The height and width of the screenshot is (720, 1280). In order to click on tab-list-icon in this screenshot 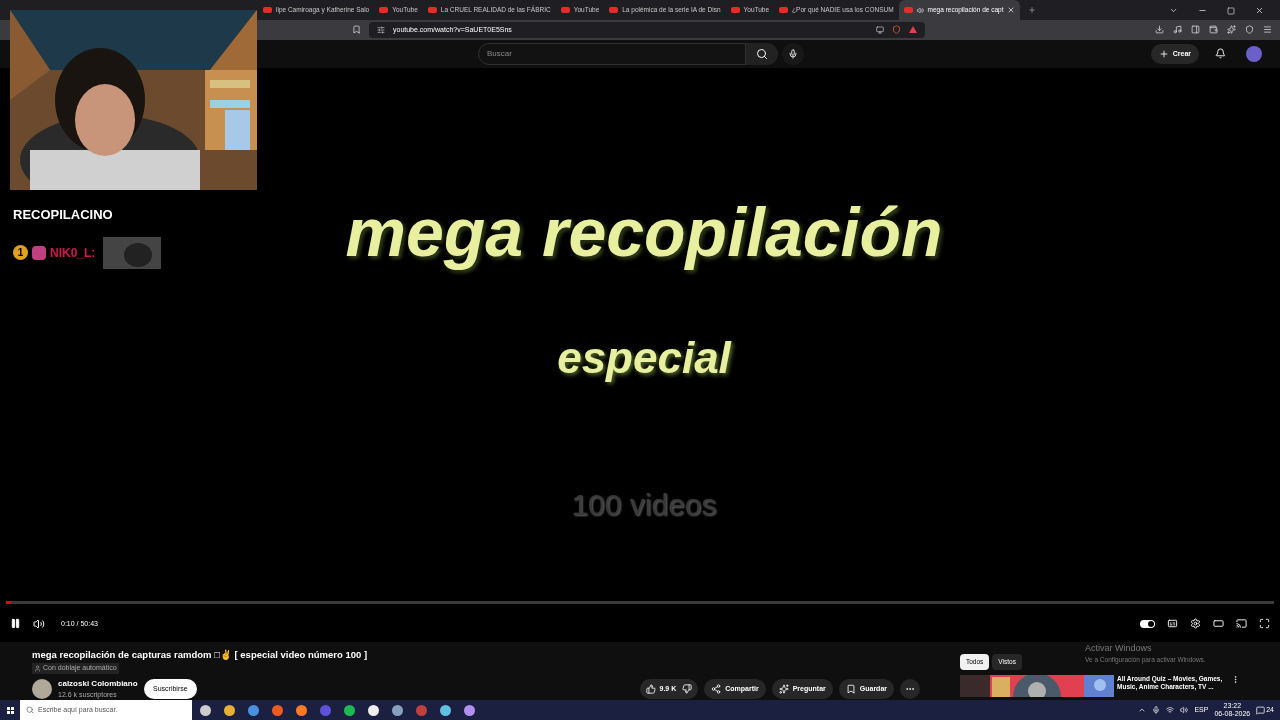, I will do `click(1173, 10)`.